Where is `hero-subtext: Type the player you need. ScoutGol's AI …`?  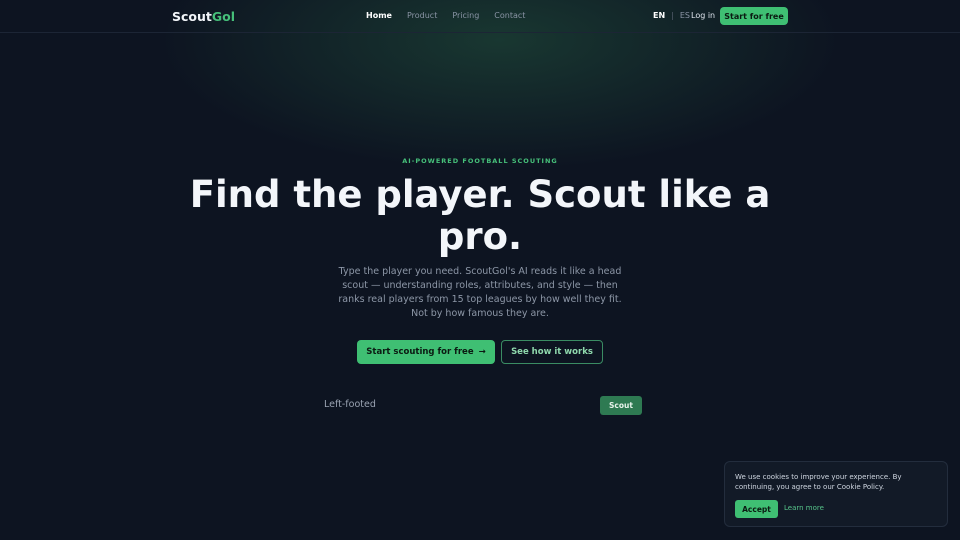
hero-subtext: Type the player you need. ScoutGol's AI … is located at coordinates (480, 292).